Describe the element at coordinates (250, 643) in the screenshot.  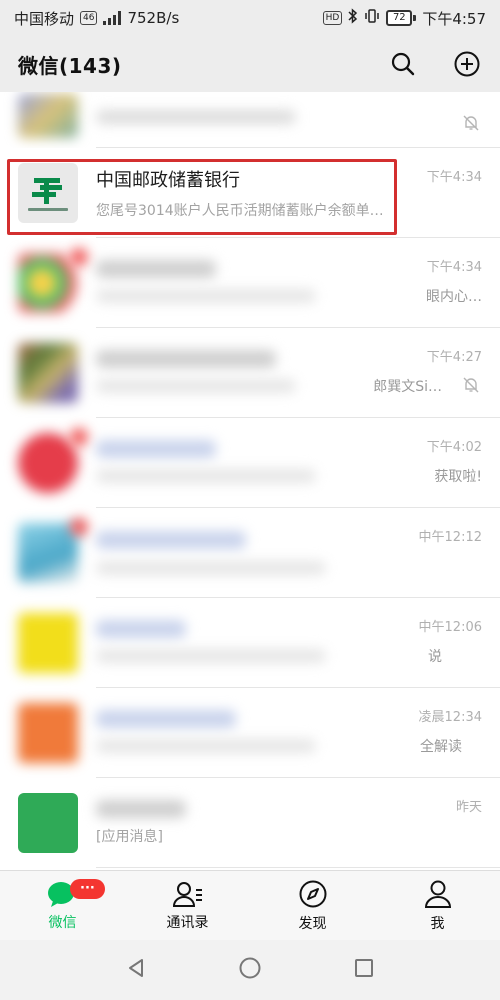
I see `chat-item: 说 中午12:06` at that location.